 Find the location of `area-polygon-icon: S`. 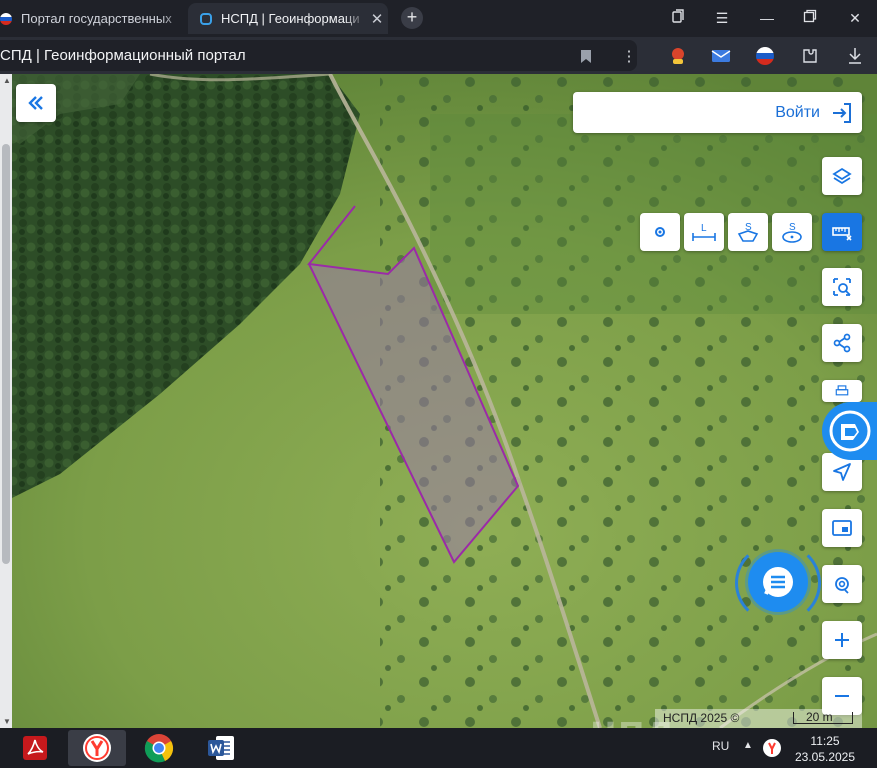

area-polygon-icon: S is located at coordinates (748, 232).